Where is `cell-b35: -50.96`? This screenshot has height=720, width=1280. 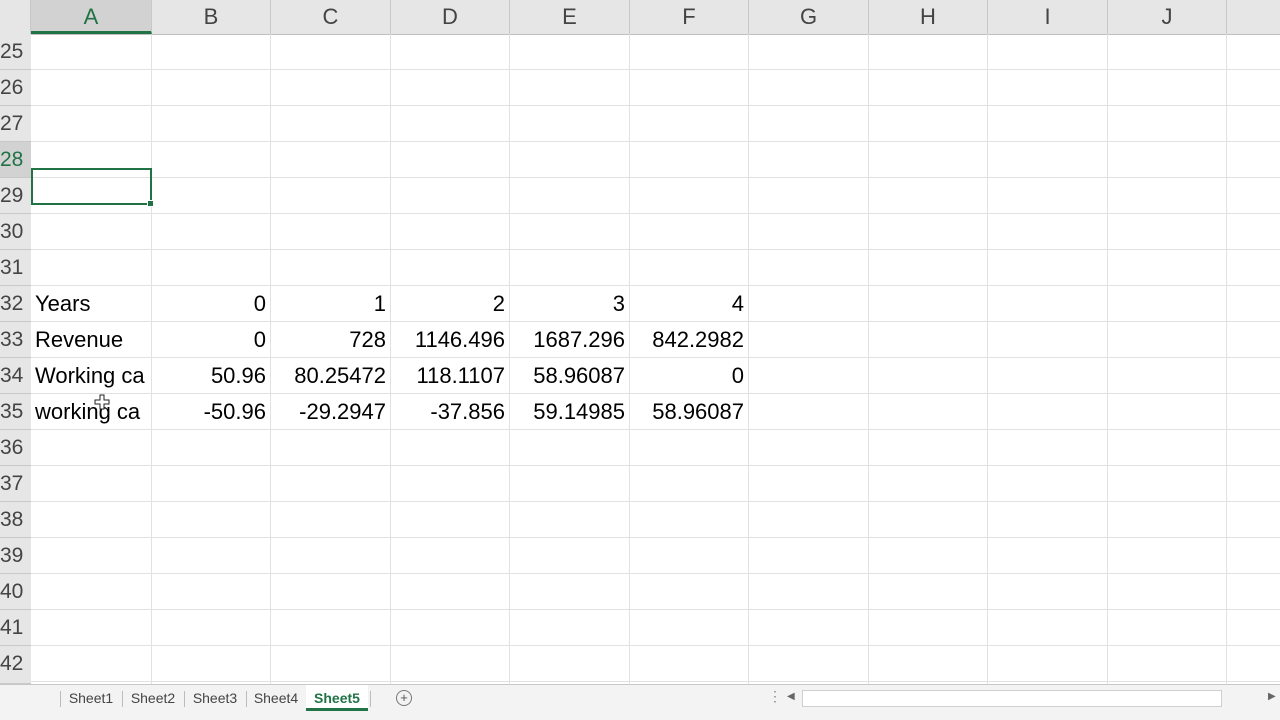 cell-b35: -50.96 is located at coordinates (210, 412).